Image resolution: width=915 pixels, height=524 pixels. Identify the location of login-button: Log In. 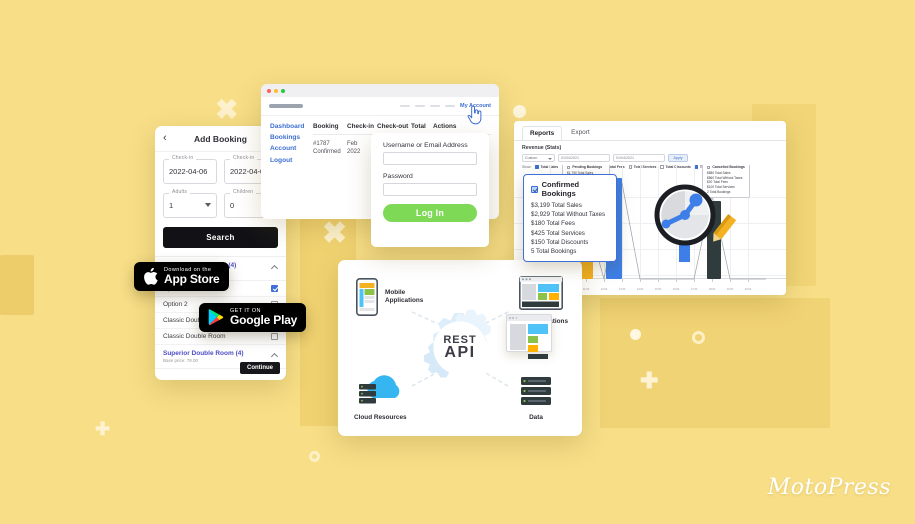
(430, 213).